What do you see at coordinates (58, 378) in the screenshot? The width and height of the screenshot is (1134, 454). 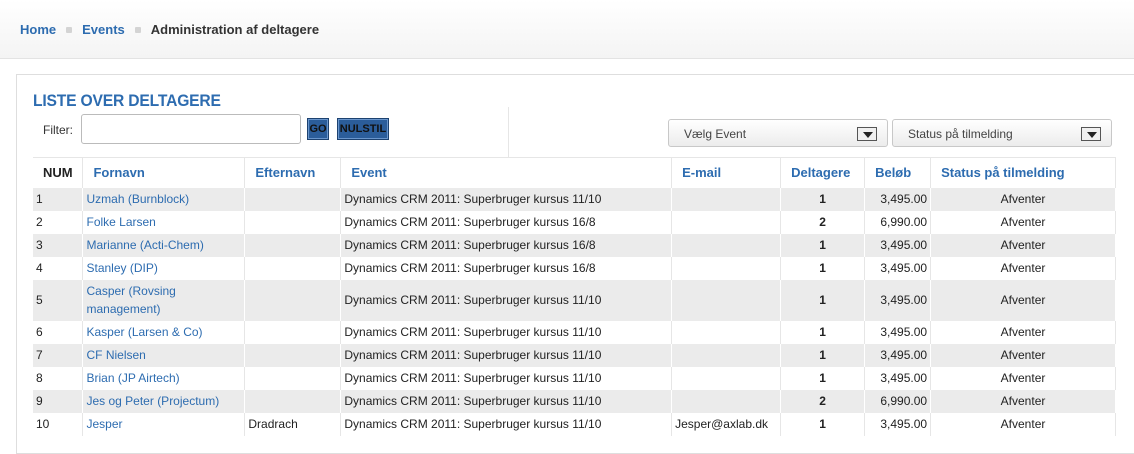 I see `row-num: 8` at bounding box center [58, 378].